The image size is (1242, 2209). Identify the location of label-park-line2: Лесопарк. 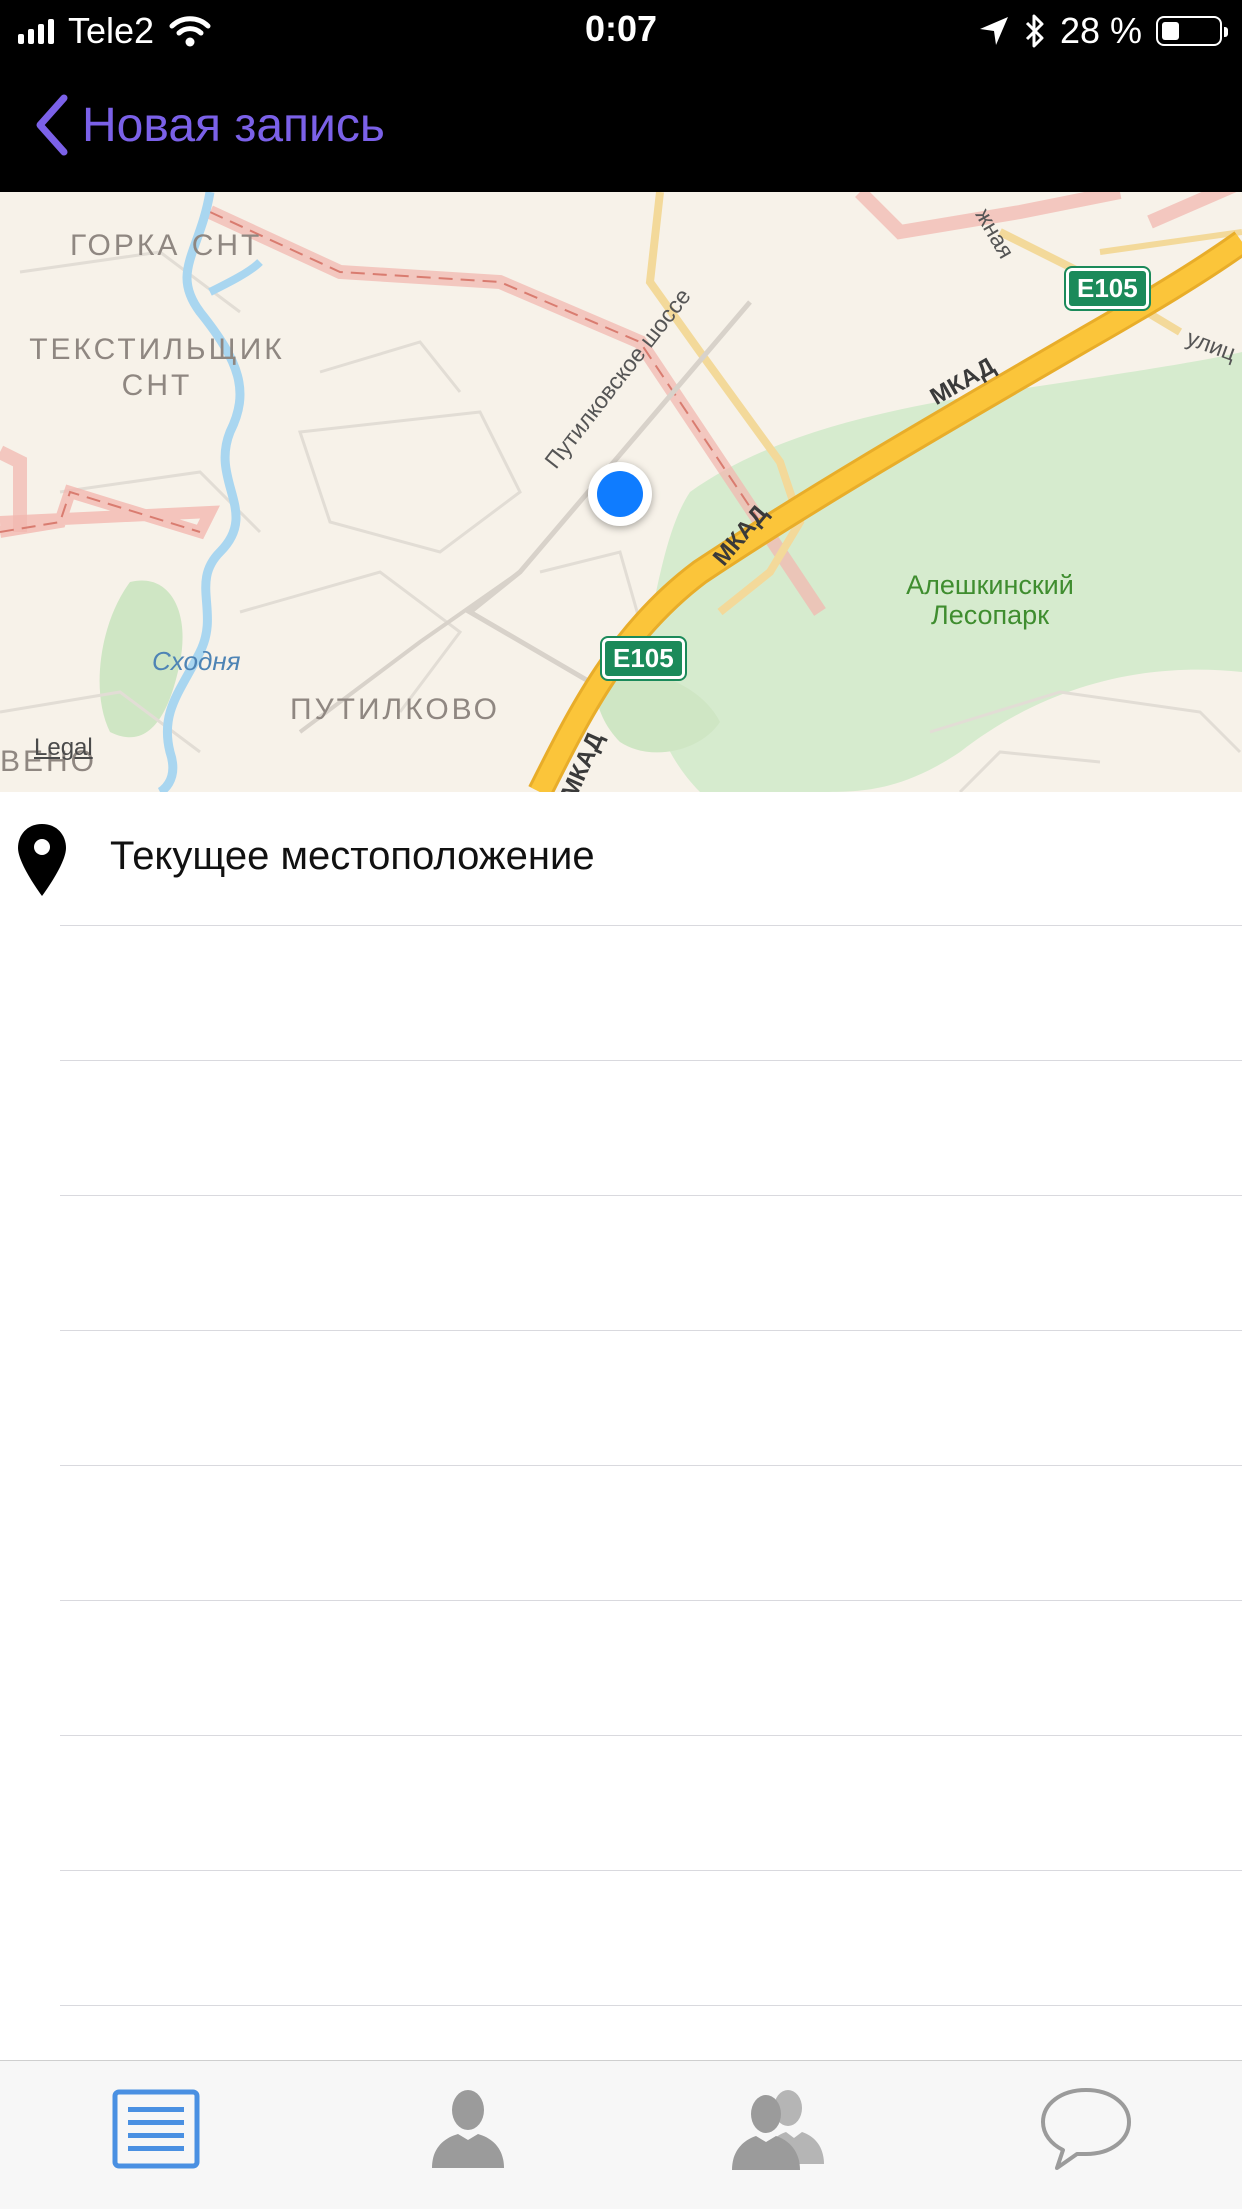
(990, 615).